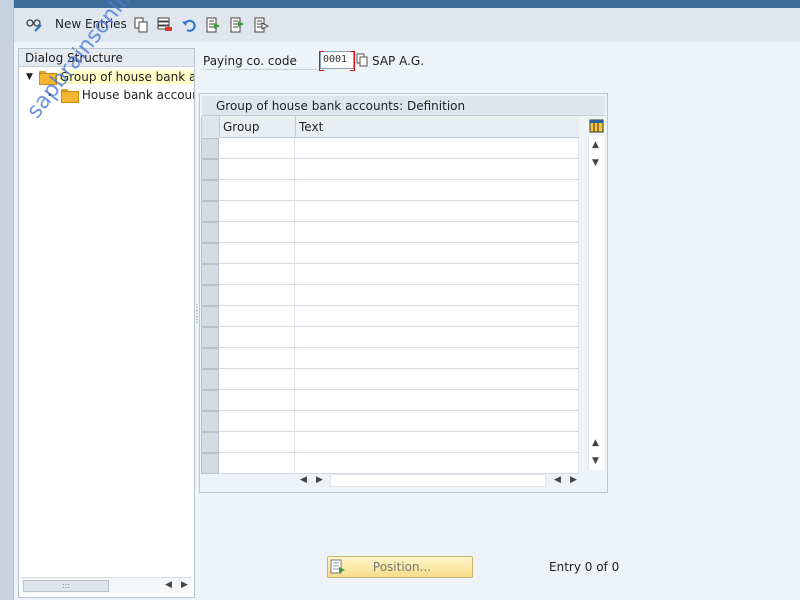  I want to click on scrollbar-track, so click(438, 480).